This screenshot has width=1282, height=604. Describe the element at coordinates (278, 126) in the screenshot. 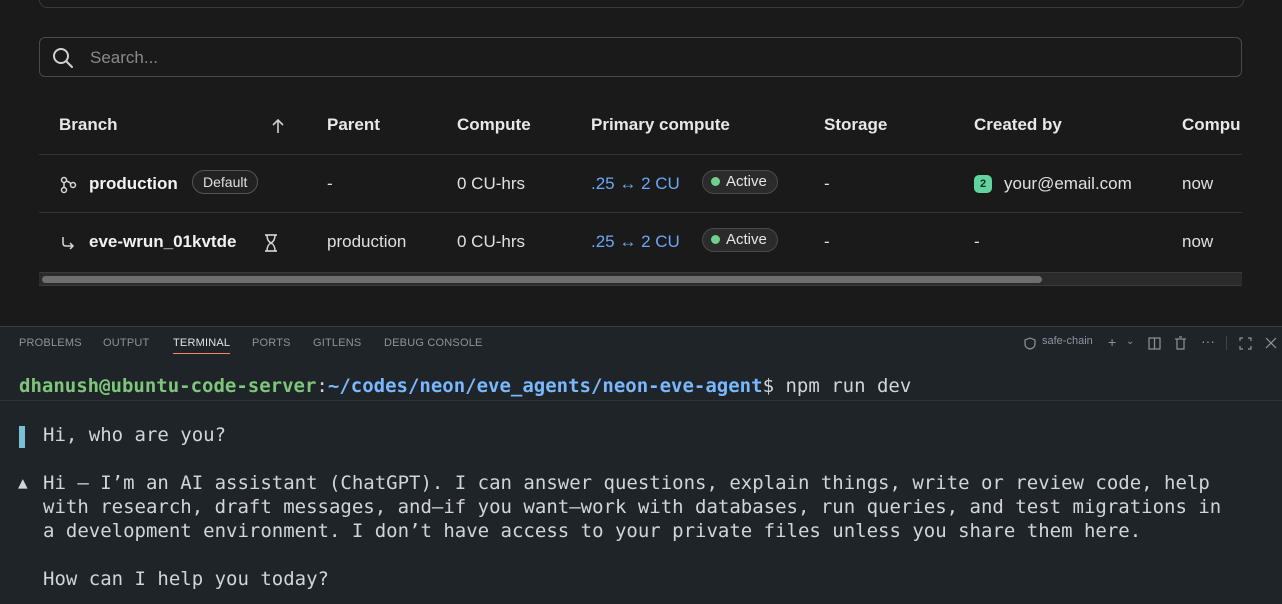

I see `sort-ascending-icon` at that location.